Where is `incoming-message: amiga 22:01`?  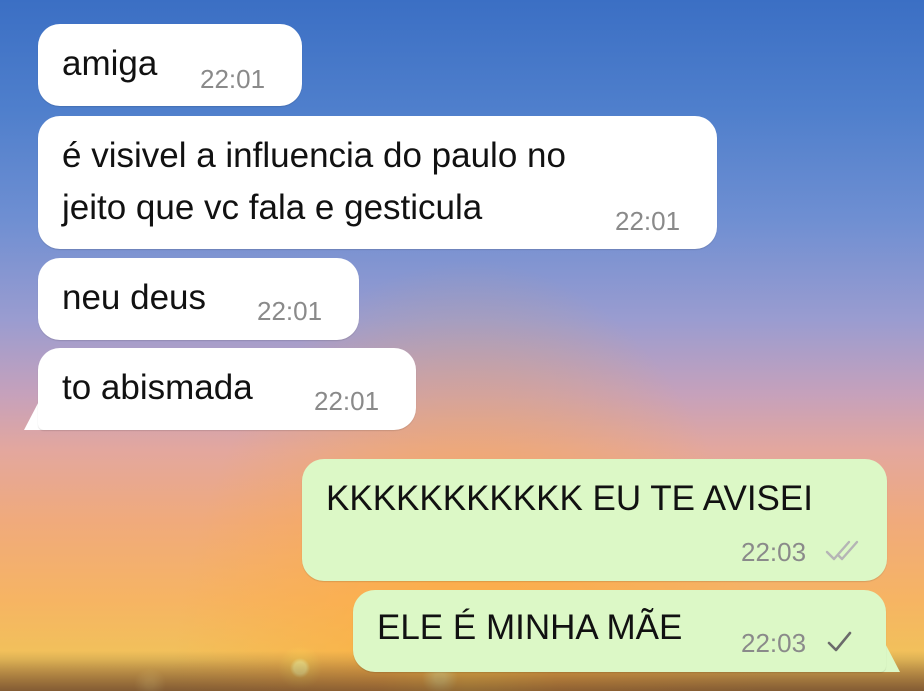
incoming-message: amiga 22:01 is located at coordinates (170, 65).